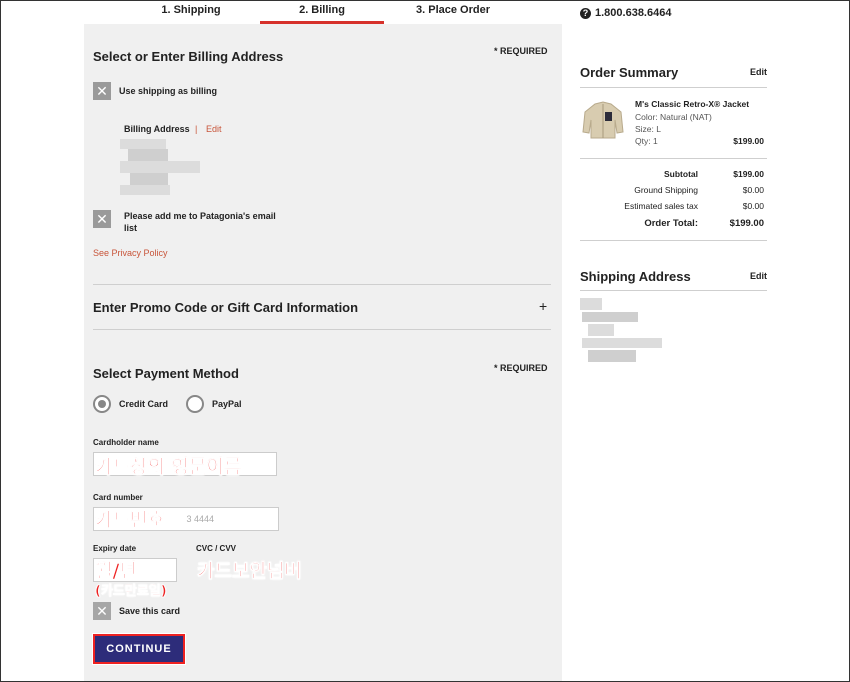 This screenshot has height=682, width=850. What do you see at coordinates (748, 174) in the screenshot?
I see `subtotal-value: $199.00` at bounding box center [748, 174].